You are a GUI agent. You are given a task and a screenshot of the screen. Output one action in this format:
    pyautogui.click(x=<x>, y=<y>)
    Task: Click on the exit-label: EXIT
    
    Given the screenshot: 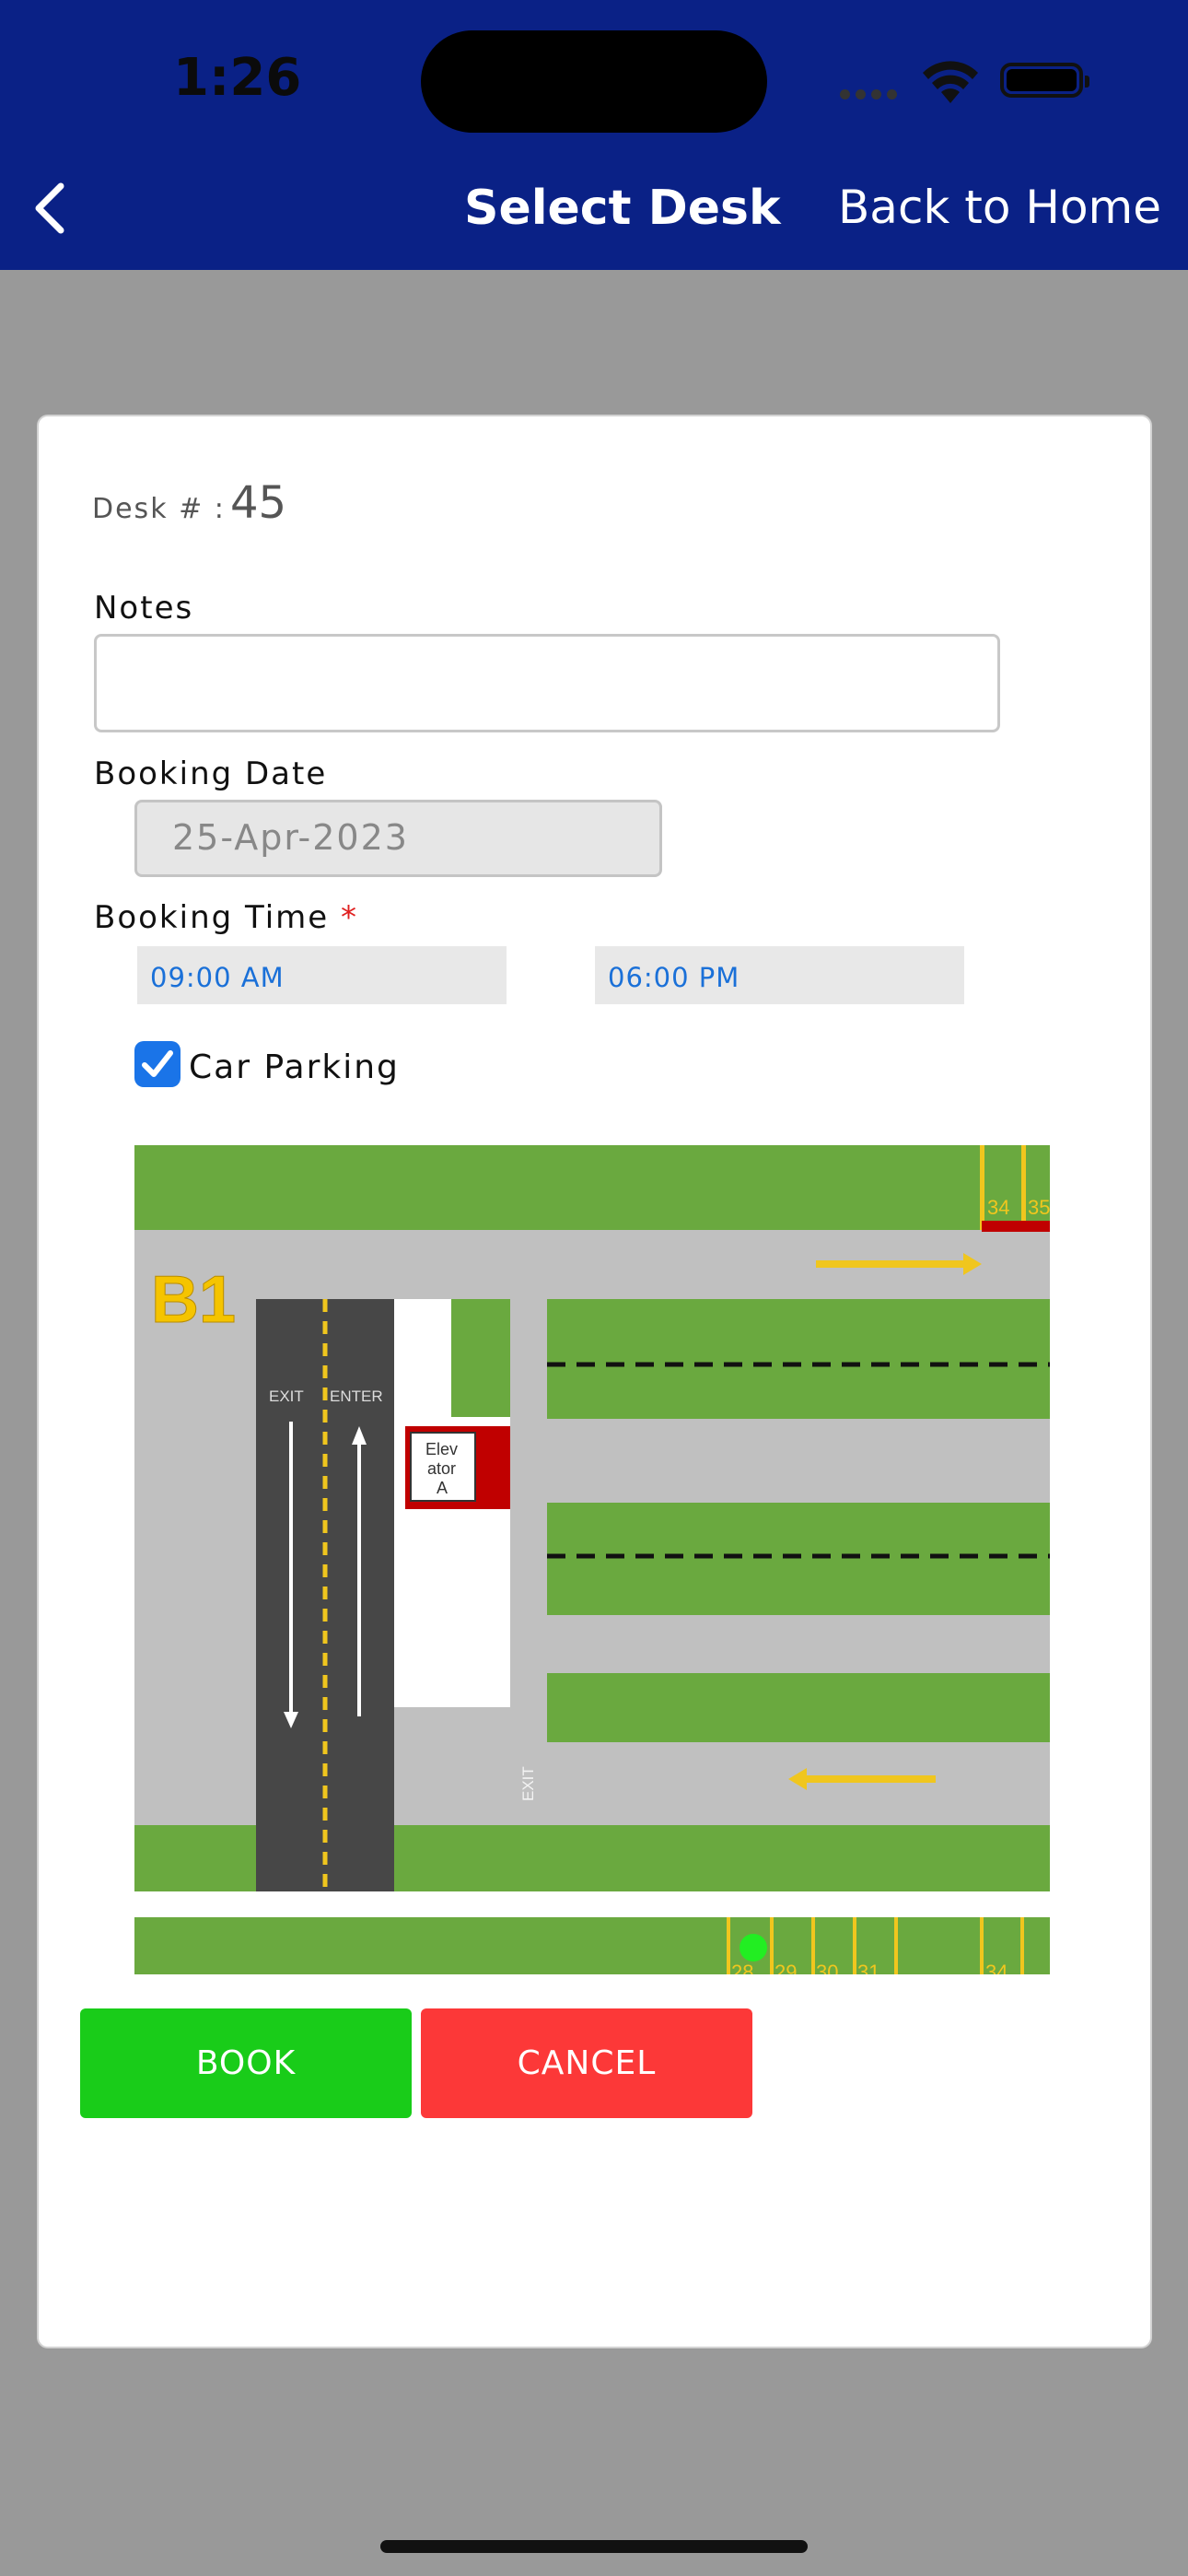 What is the action you would take?
    pyautogui.click(x=286, y=1396)
    